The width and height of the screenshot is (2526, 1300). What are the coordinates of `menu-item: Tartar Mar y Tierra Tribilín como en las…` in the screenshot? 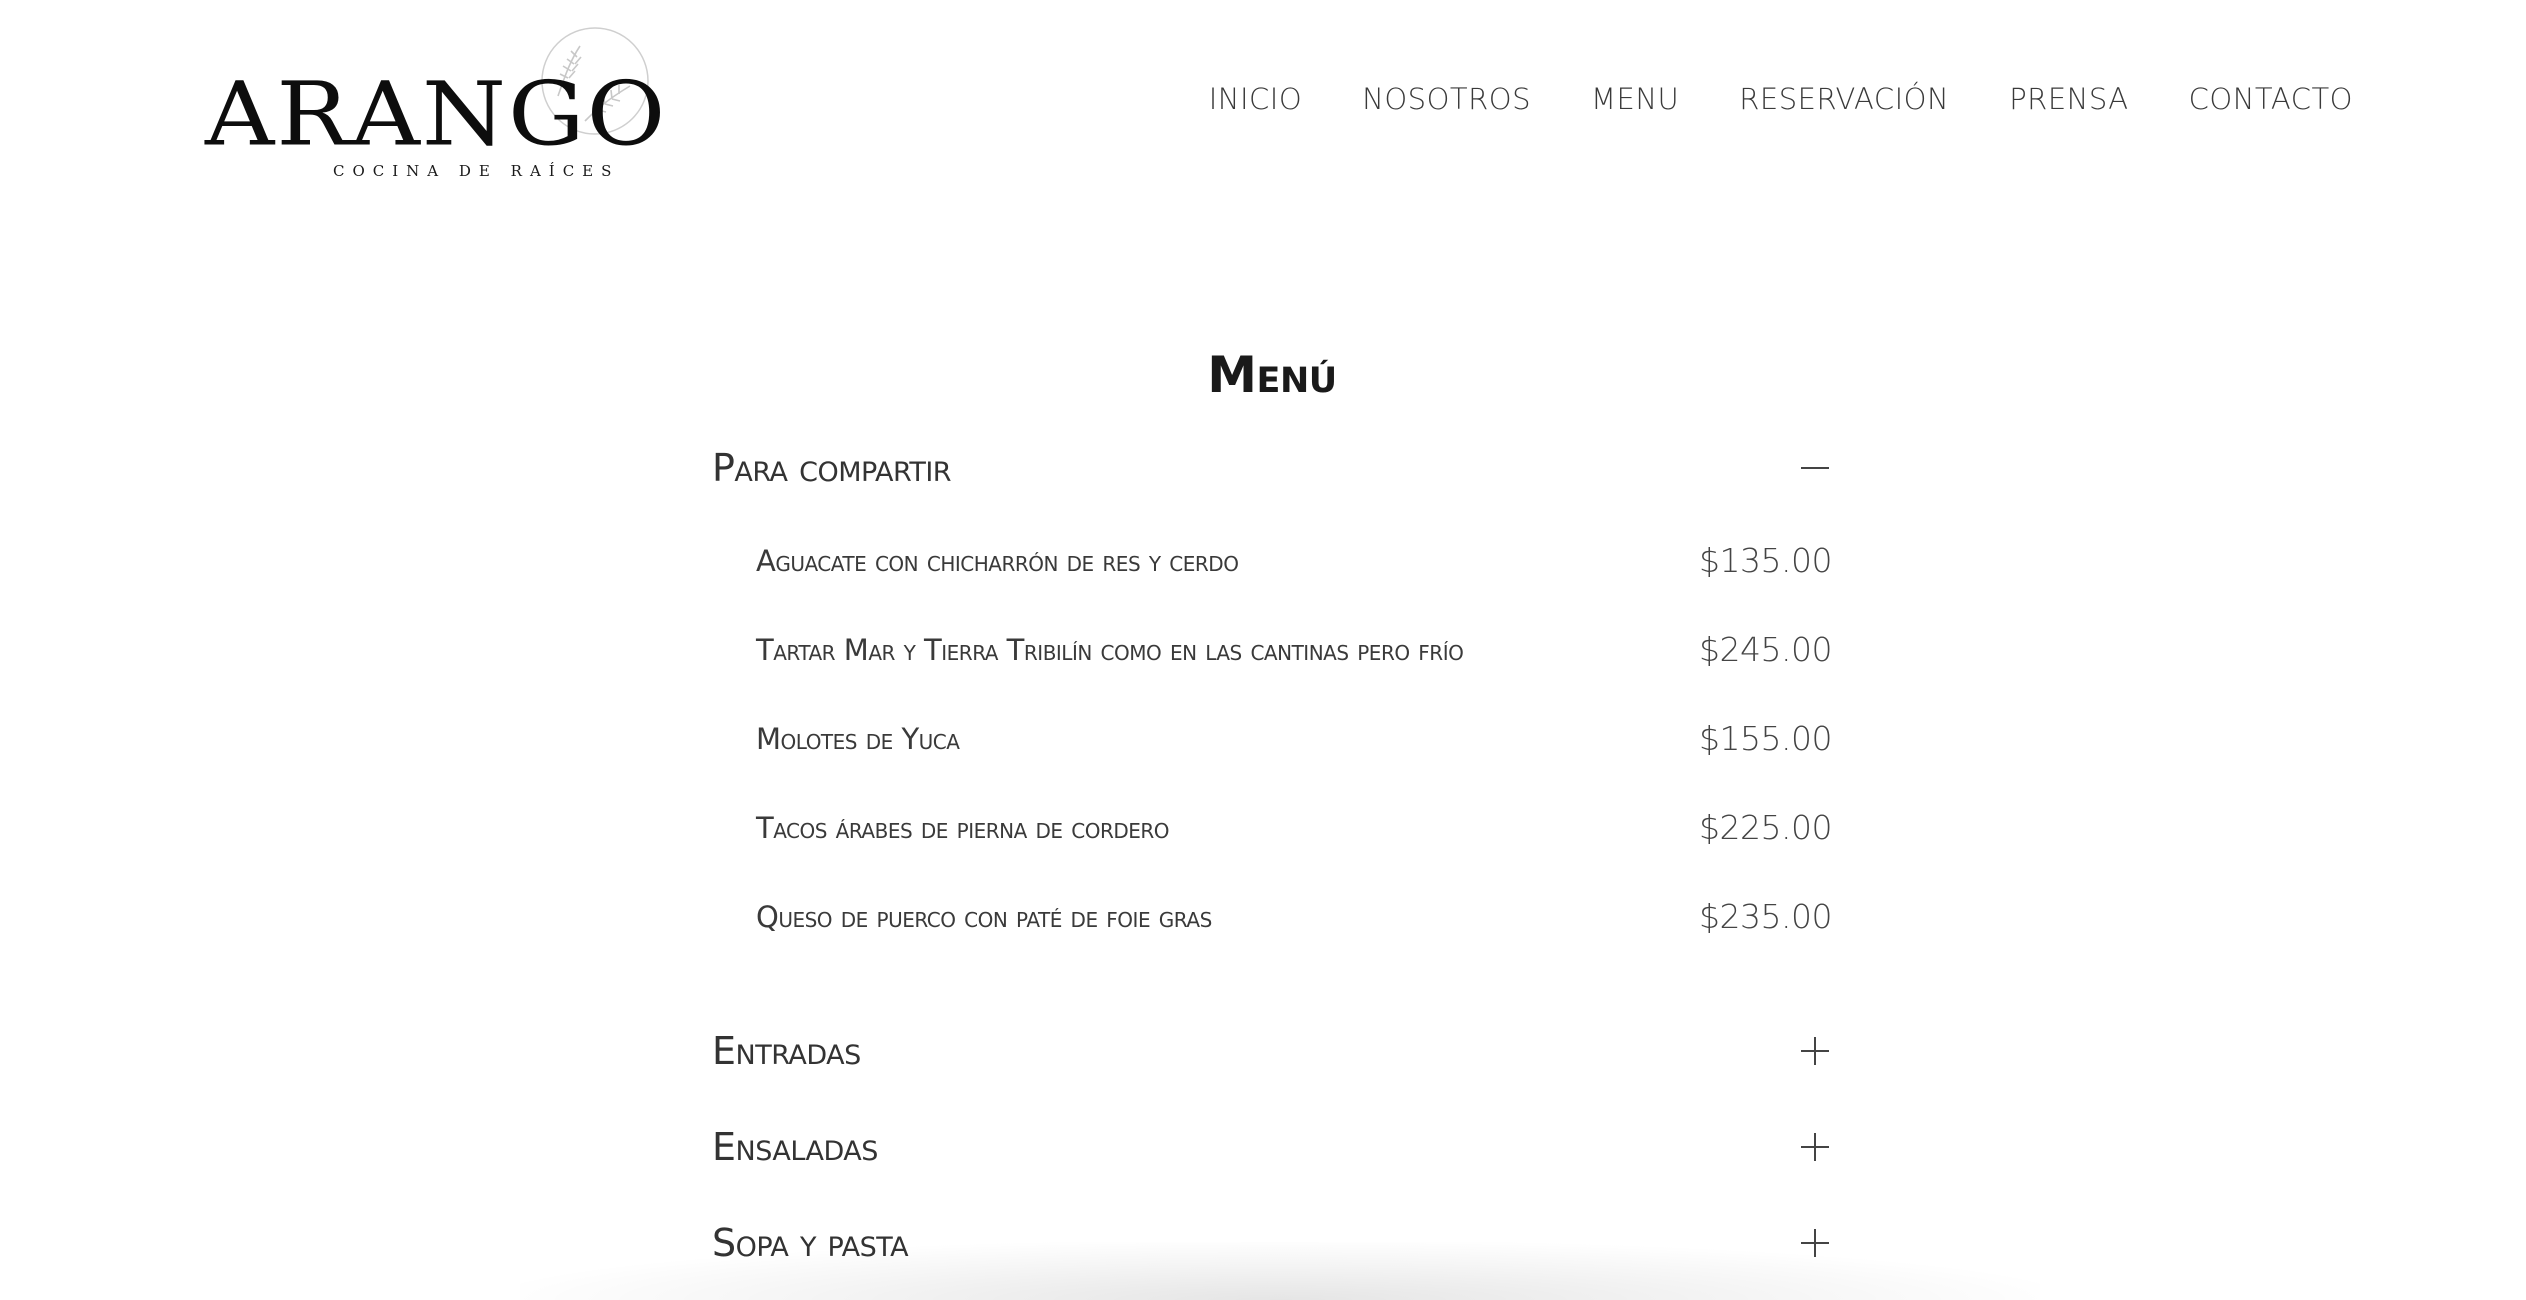 It's located at (1272, 649).